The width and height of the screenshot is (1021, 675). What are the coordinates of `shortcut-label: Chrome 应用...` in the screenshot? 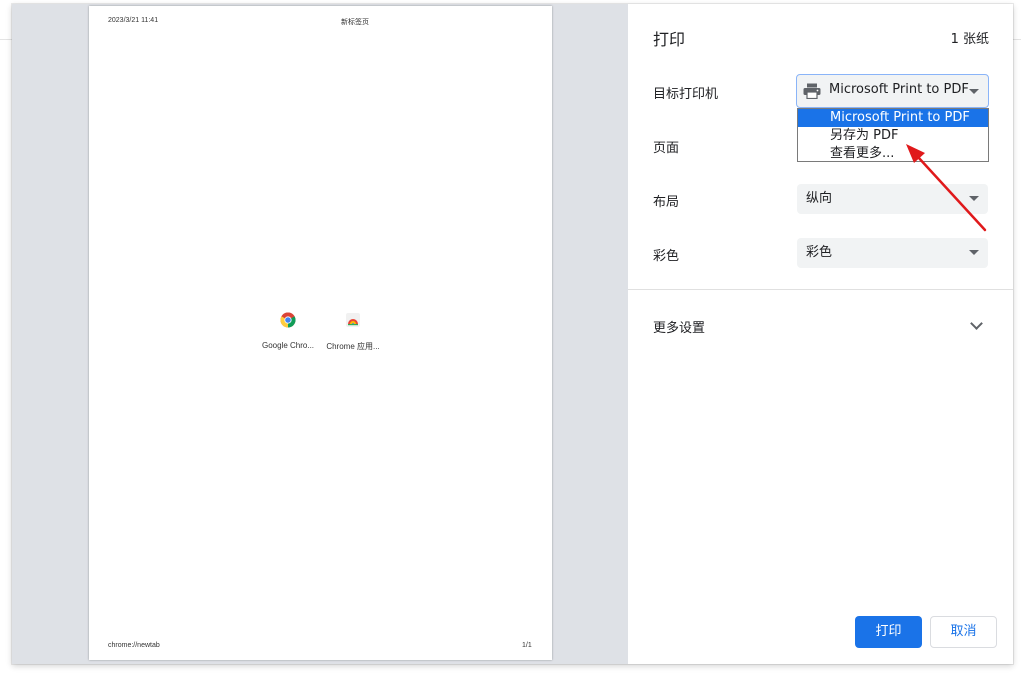 It's located at (353, 346).